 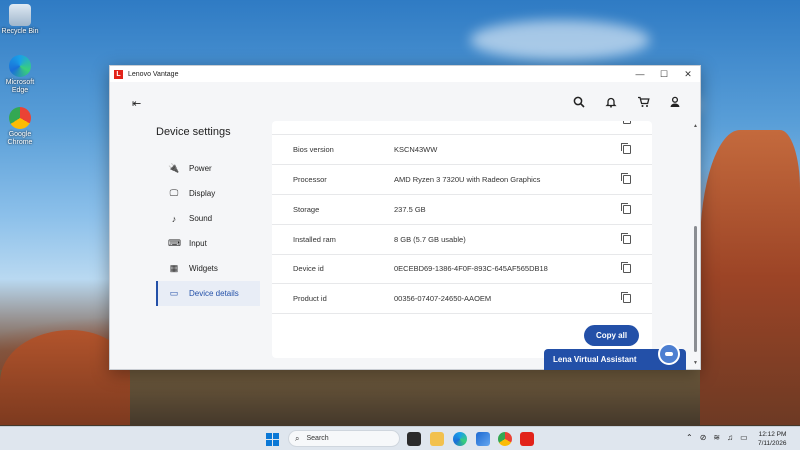 What do you see at coordinates (640, 74) in the screenshot?
I see `minimize-button: —` at bounding box center [640, 74].